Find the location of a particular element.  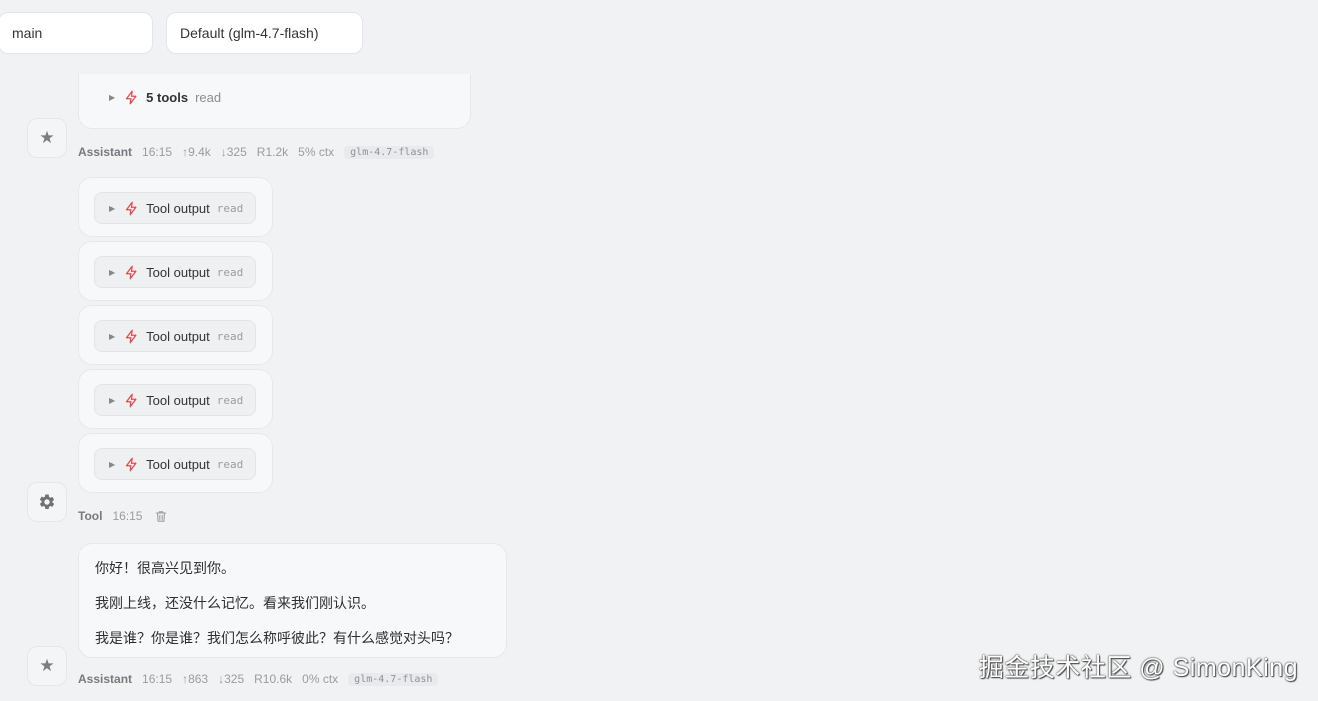

meta-ctx: 5% ctx is located at coordinates (316, 152).